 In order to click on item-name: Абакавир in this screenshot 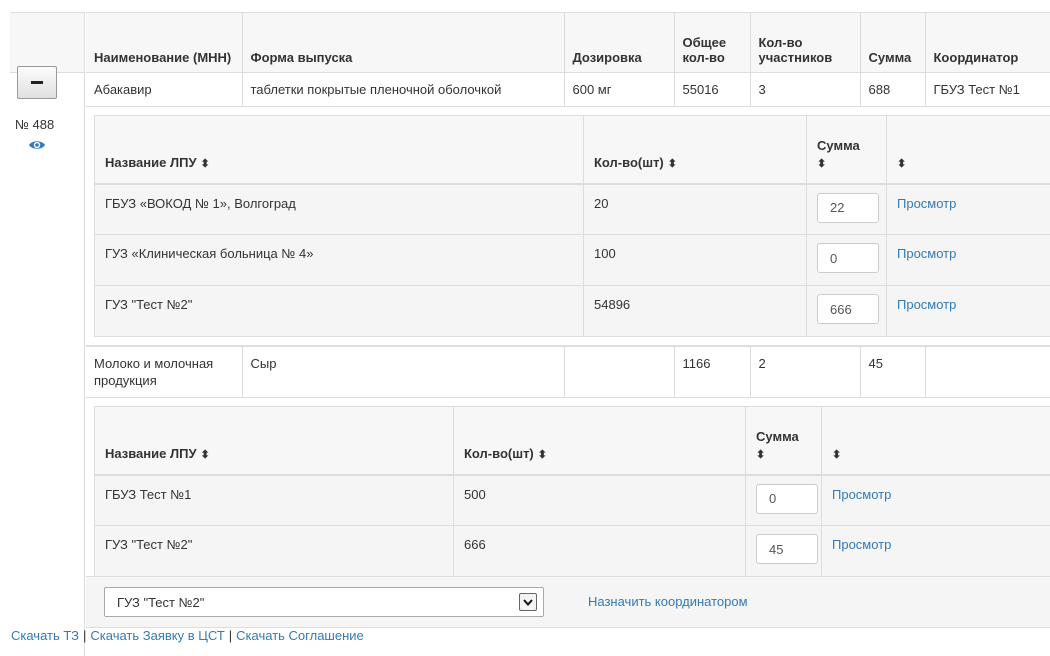, I will do `click(164, 89)`.